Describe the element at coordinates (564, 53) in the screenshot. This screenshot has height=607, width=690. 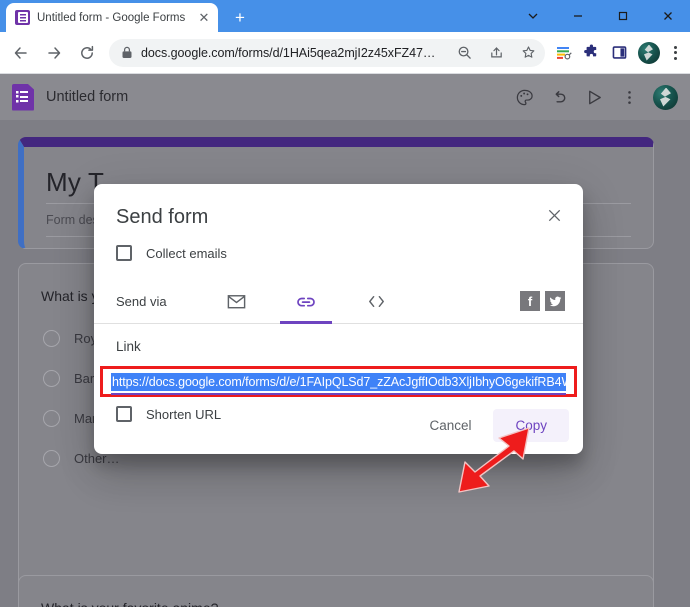
I see `reading-list-icon` at that location.